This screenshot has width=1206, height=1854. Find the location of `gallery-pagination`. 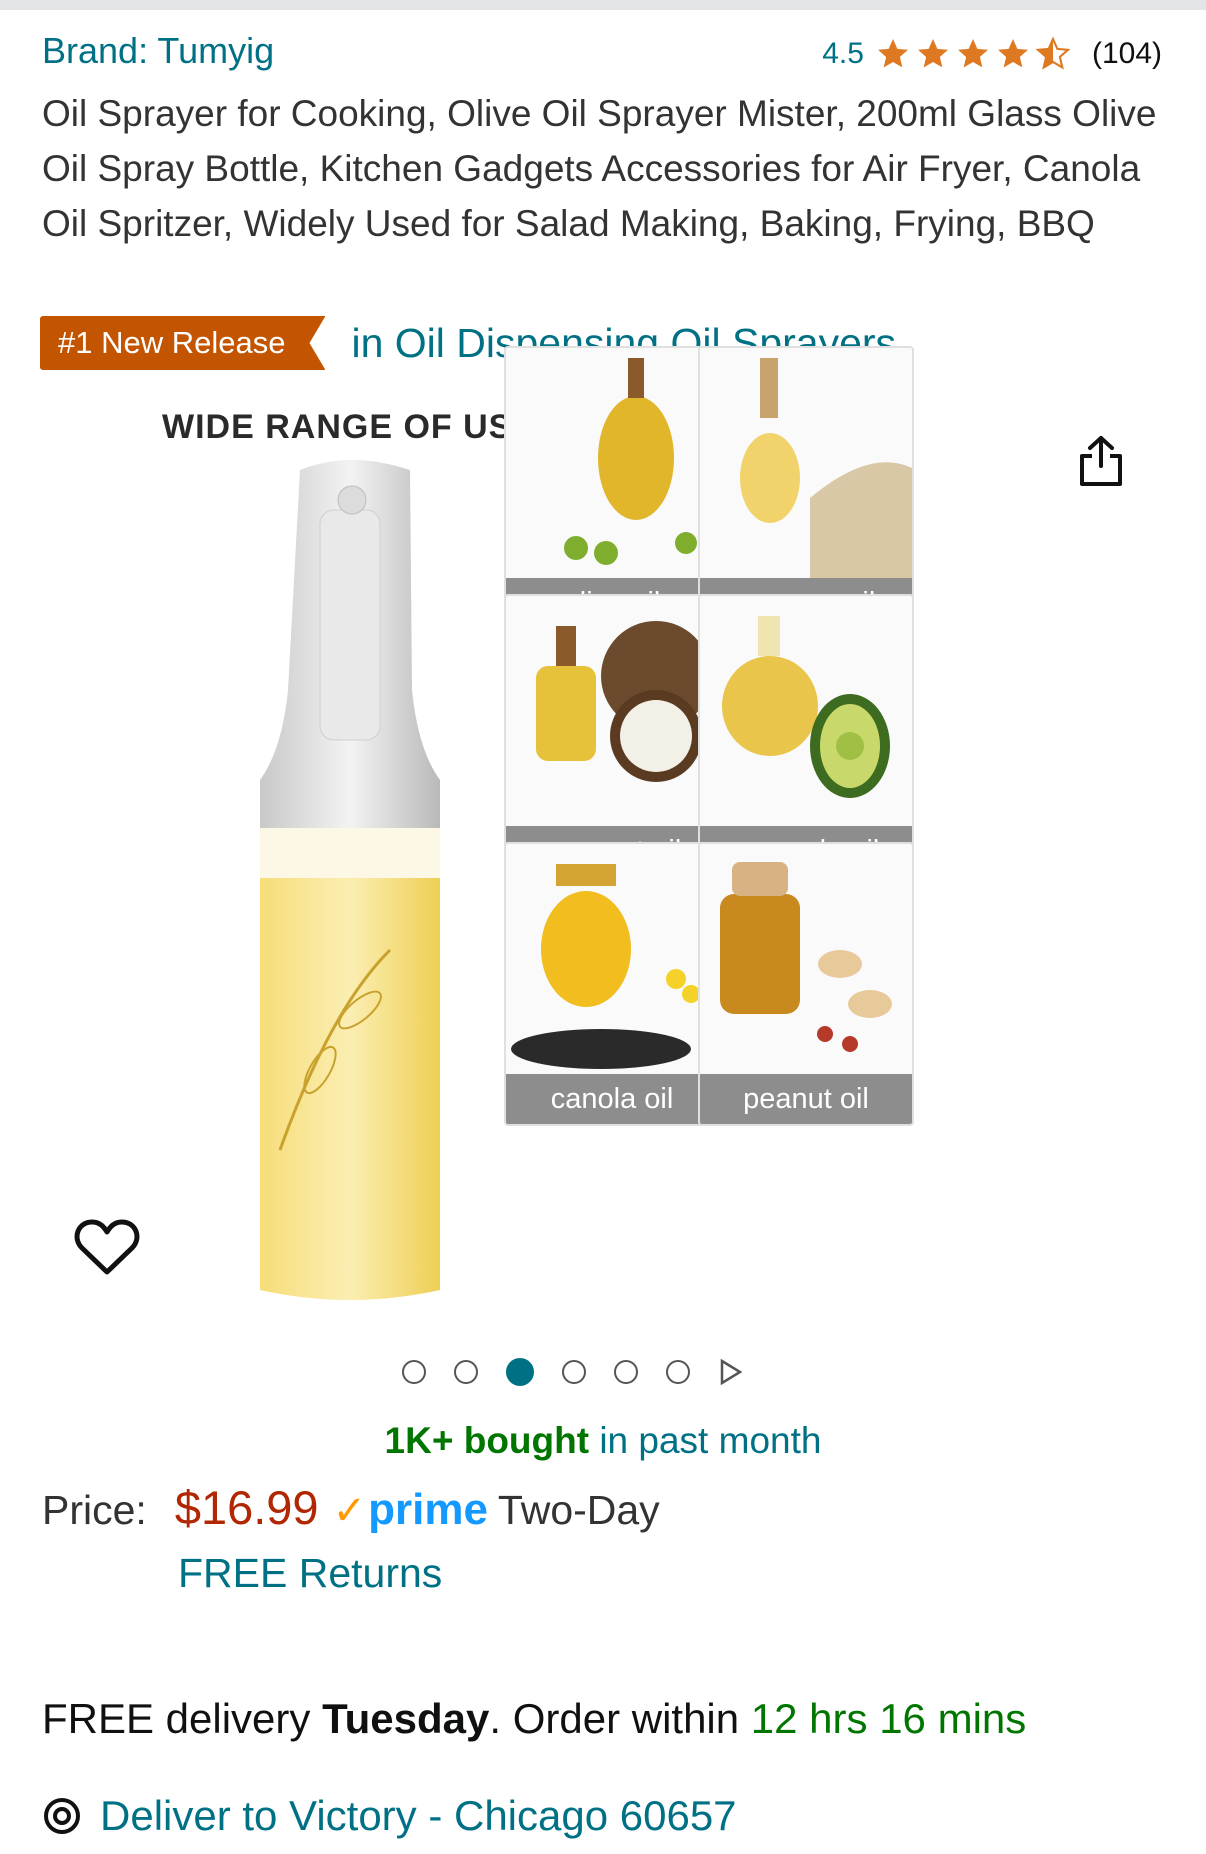

gallery-pagination is located at coordinates (573, 1372).